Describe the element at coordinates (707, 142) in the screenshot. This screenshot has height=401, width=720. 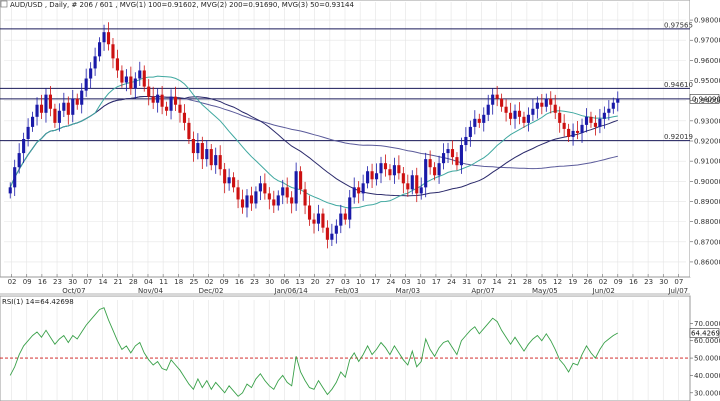
I see `price-tick-label: 0.92000` at that location.